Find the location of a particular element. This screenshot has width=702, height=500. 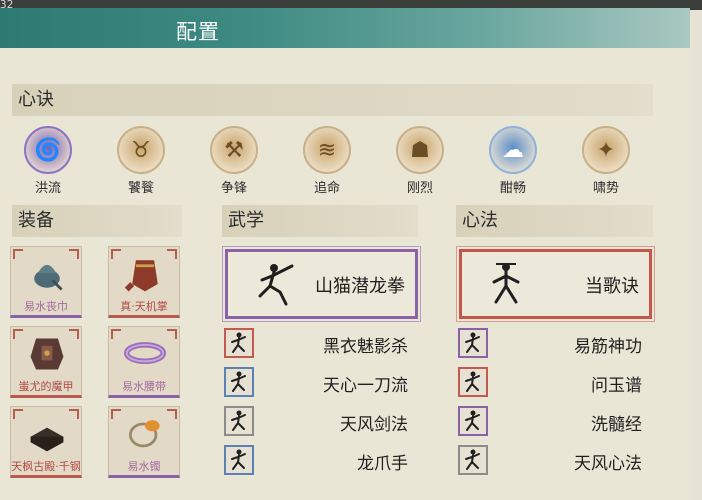

mind-figure-icon is located at coordinates (506, 283).